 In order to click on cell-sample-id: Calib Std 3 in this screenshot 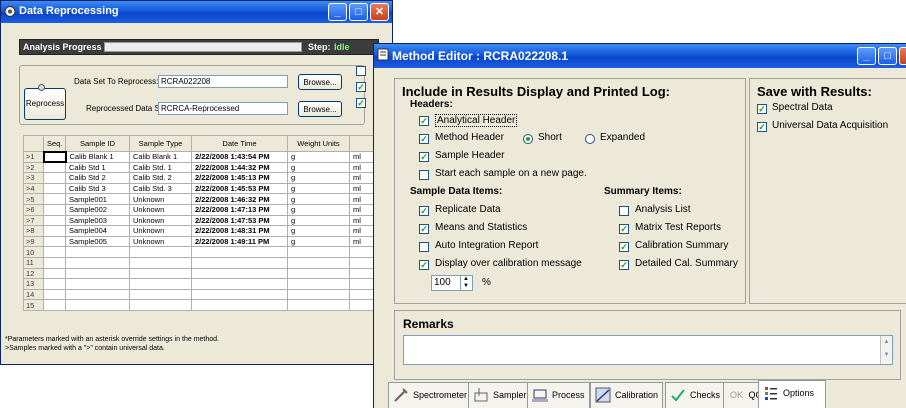, I will do `click(97, 188)`.